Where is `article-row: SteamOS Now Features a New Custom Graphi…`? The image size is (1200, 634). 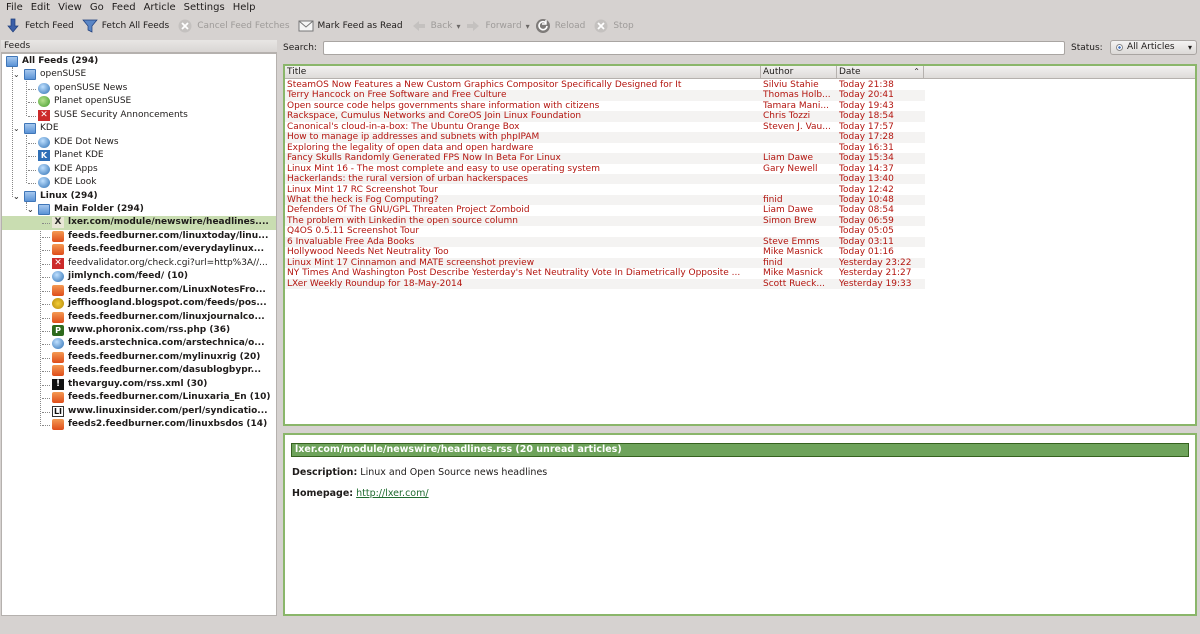
article-row: SteamOS Now Features a New Custom Graphi… is located at coordinates (605, 85).